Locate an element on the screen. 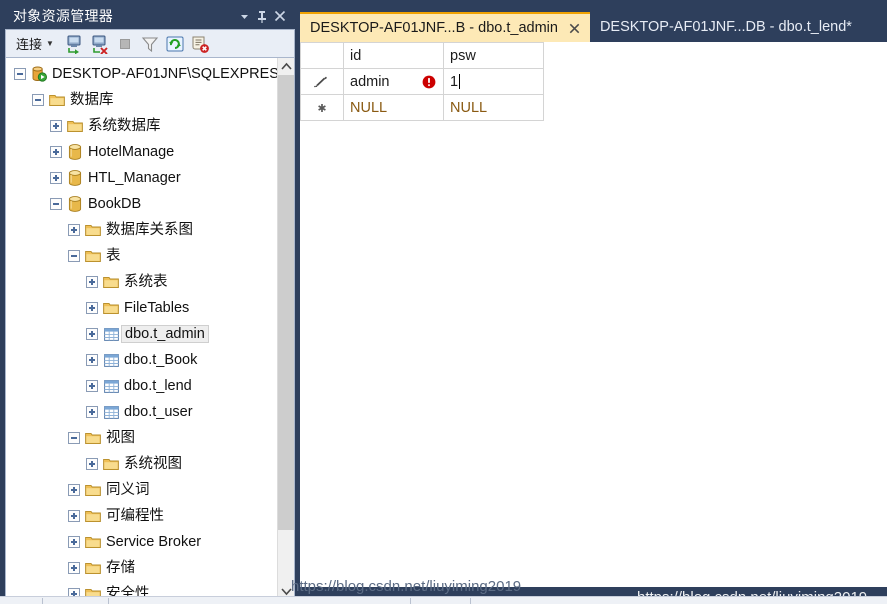 The height and width of the screenshot is (604, 887). row-indicator-new is located at coordinates (322, 107).